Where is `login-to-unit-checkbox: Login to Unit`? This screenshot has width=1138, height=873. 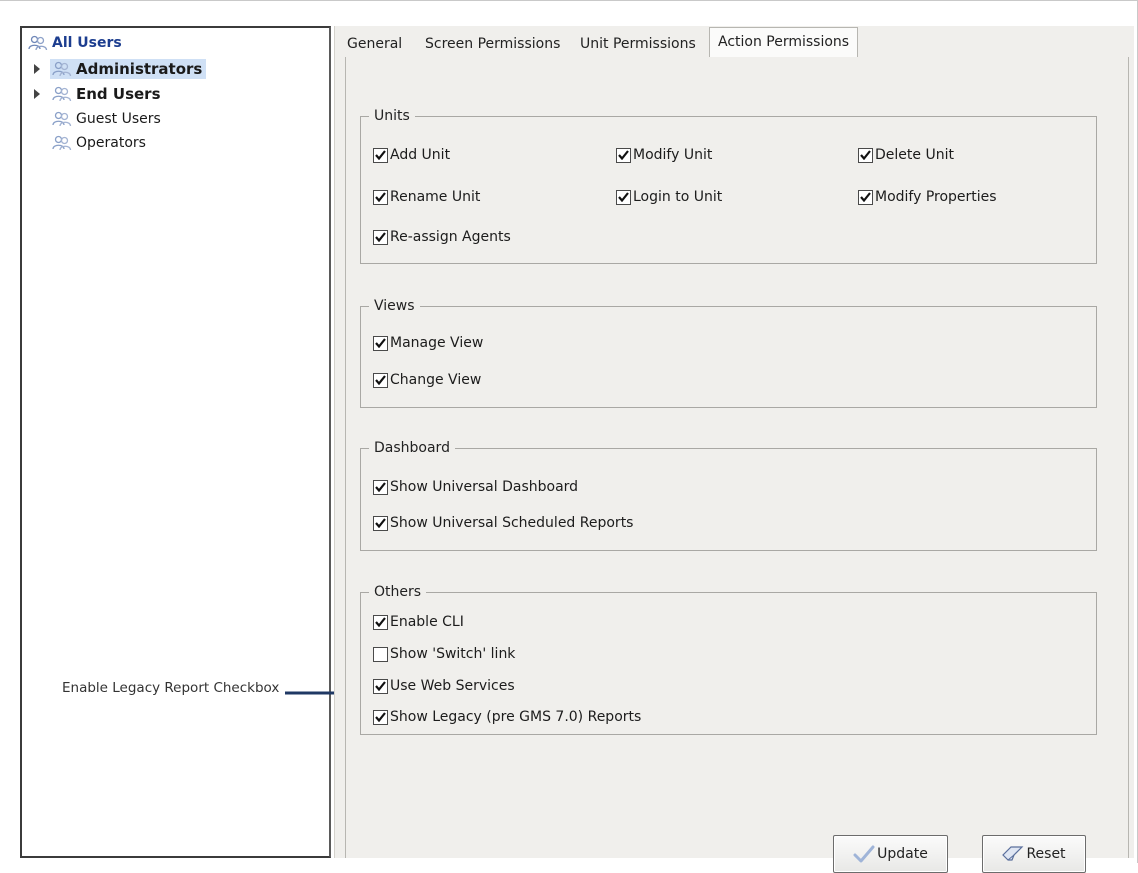 login-to-unit-checkbox: Login to Unit is located at coordinates (669, 197).